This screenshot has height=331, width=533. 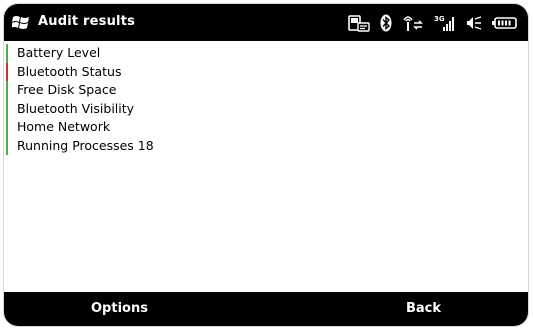 What do you see at coordinates (266, 145) in the screenshot?
I see `list-item-running-processes: Running Processes 18` at bounding box center [266, 145].